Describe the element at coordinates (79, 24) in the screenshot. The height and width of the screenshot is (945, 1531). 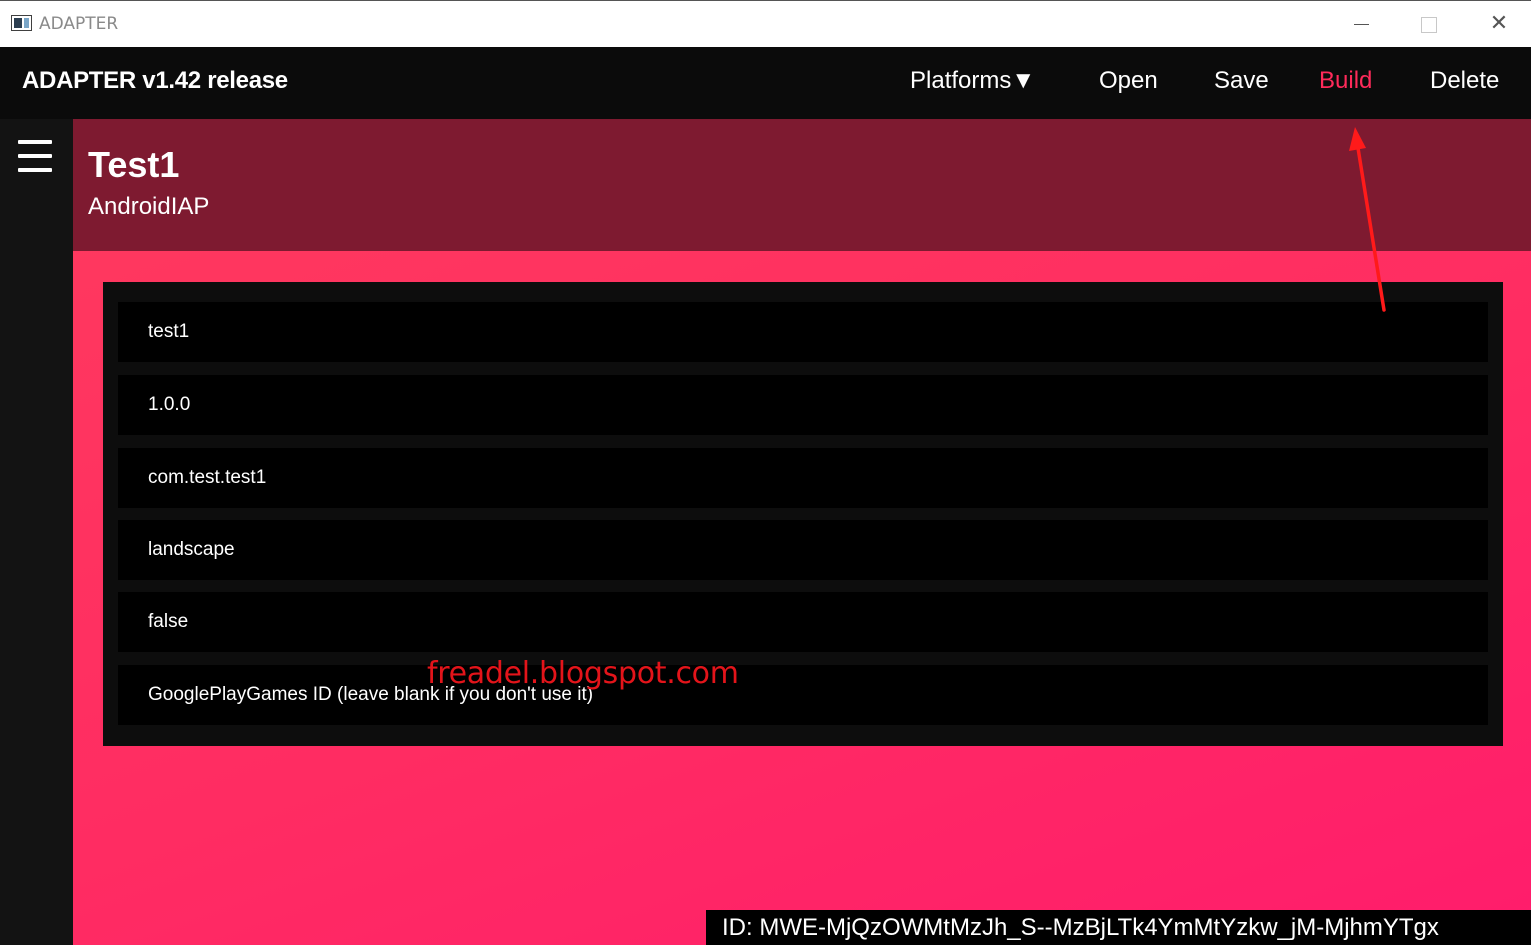
I see `window-title: ADAPTER` at that location.